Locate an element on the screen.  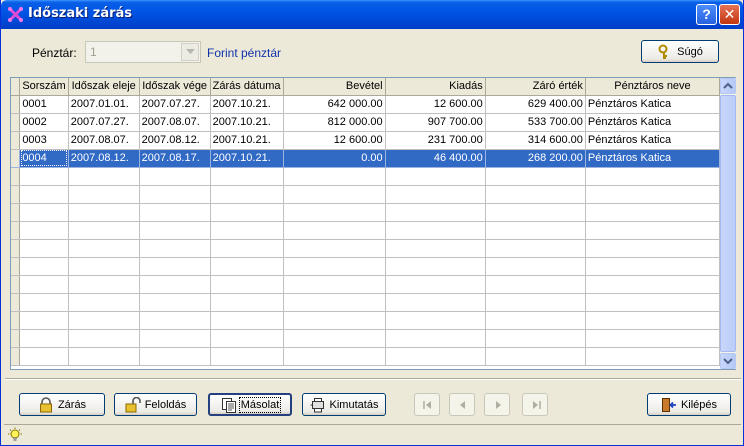
table-cell: 629 400.00 is located at coordinates (535, 104).